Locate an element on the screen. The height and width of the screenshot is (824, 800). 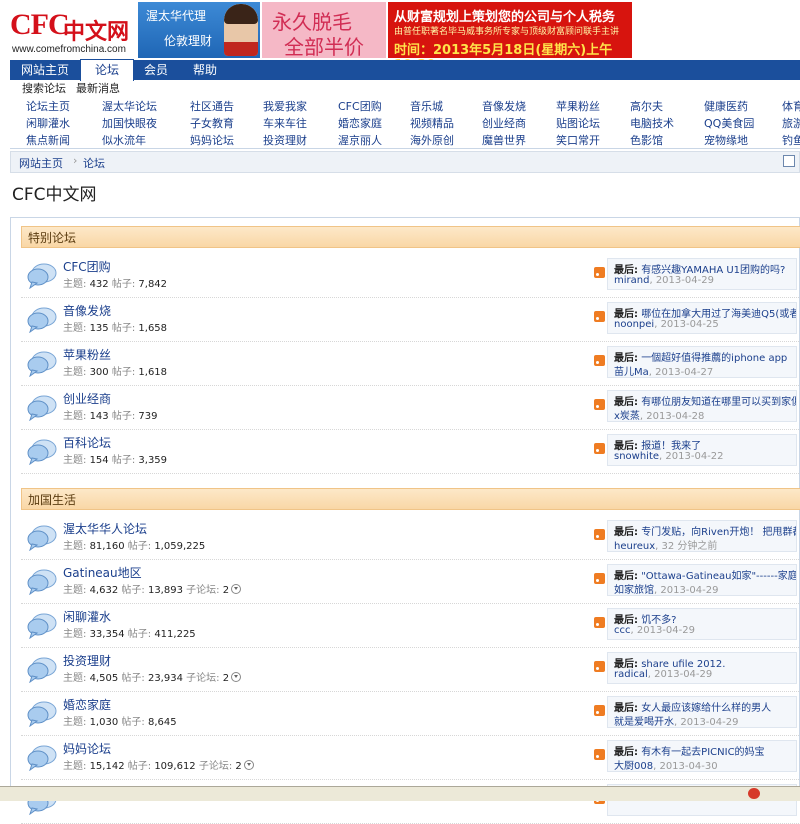
quick-link: CFC团购 is located at coordinates (360, 106).